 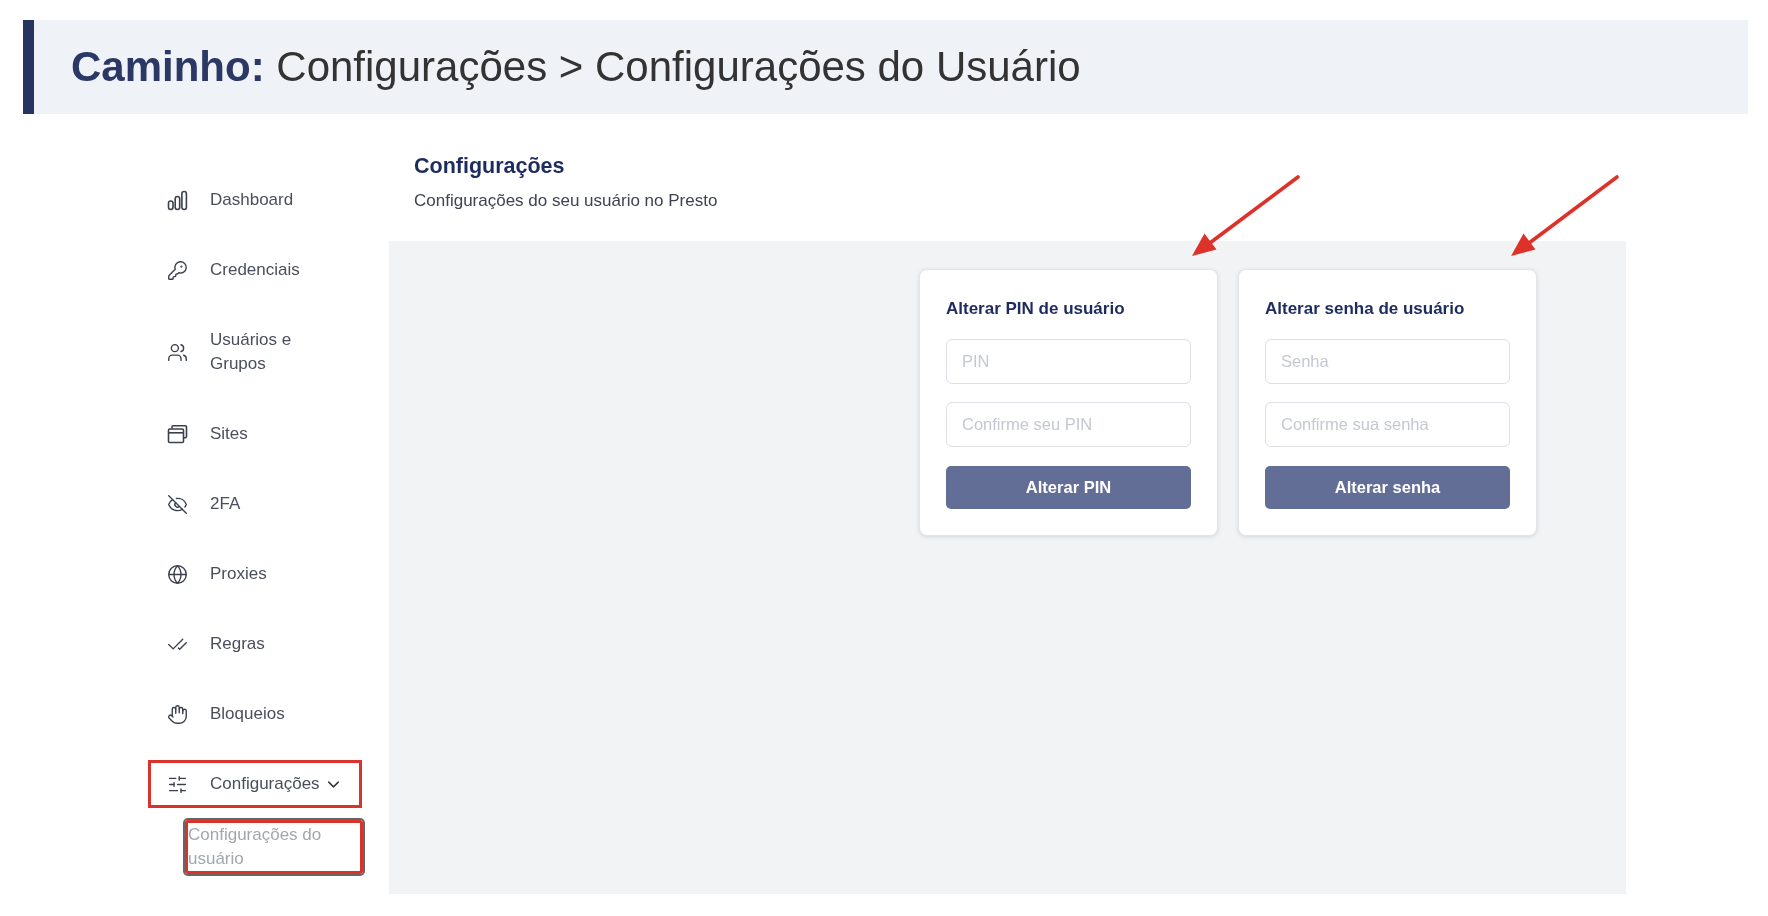 What do you see at coordinates (489, 166) in the screenshot?
I see `page-title: Configurações` at bounding box center [489, 166].